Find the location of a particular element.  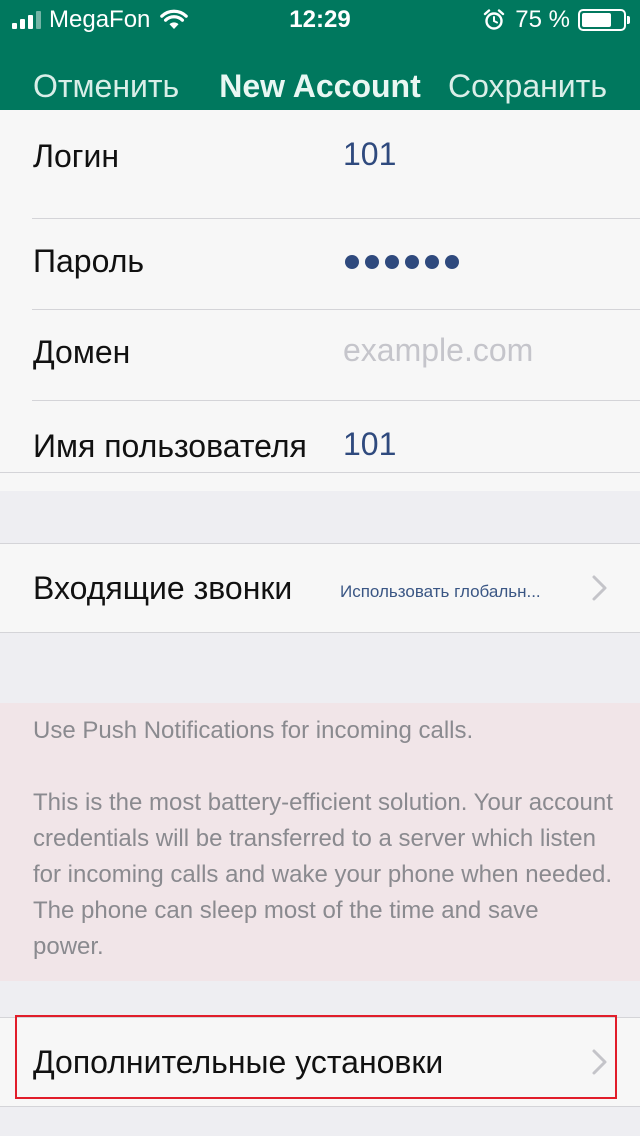

status-bar: MegaFon 12:29 75 % is located at coordinates (320, 20).